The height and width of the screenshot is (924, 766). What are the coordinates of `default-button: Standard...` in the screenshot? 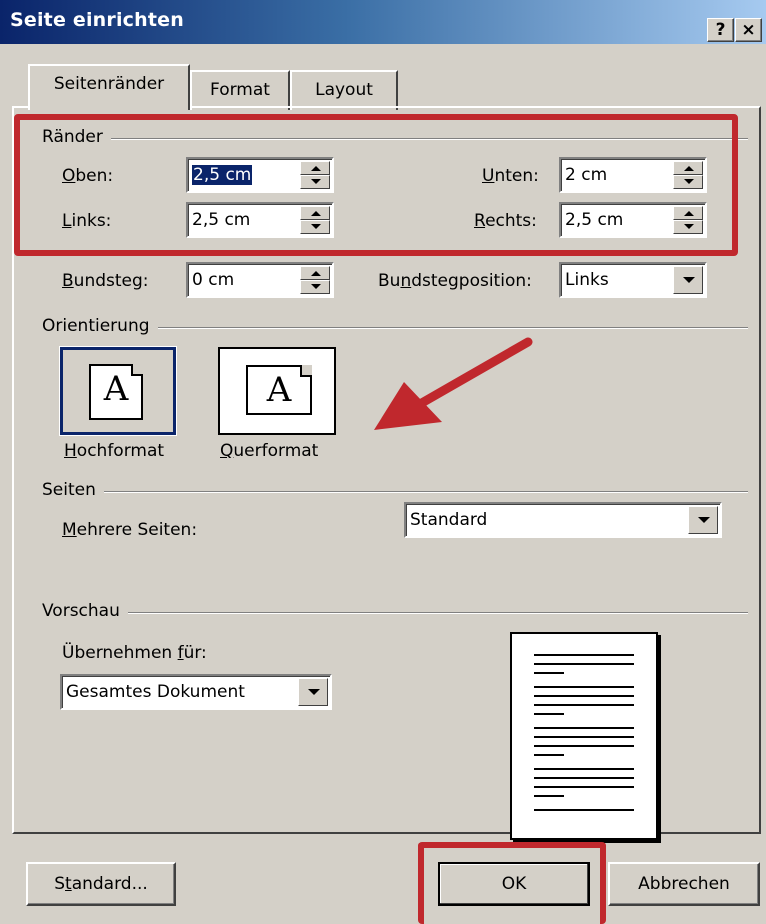 It's located at (101, 884).